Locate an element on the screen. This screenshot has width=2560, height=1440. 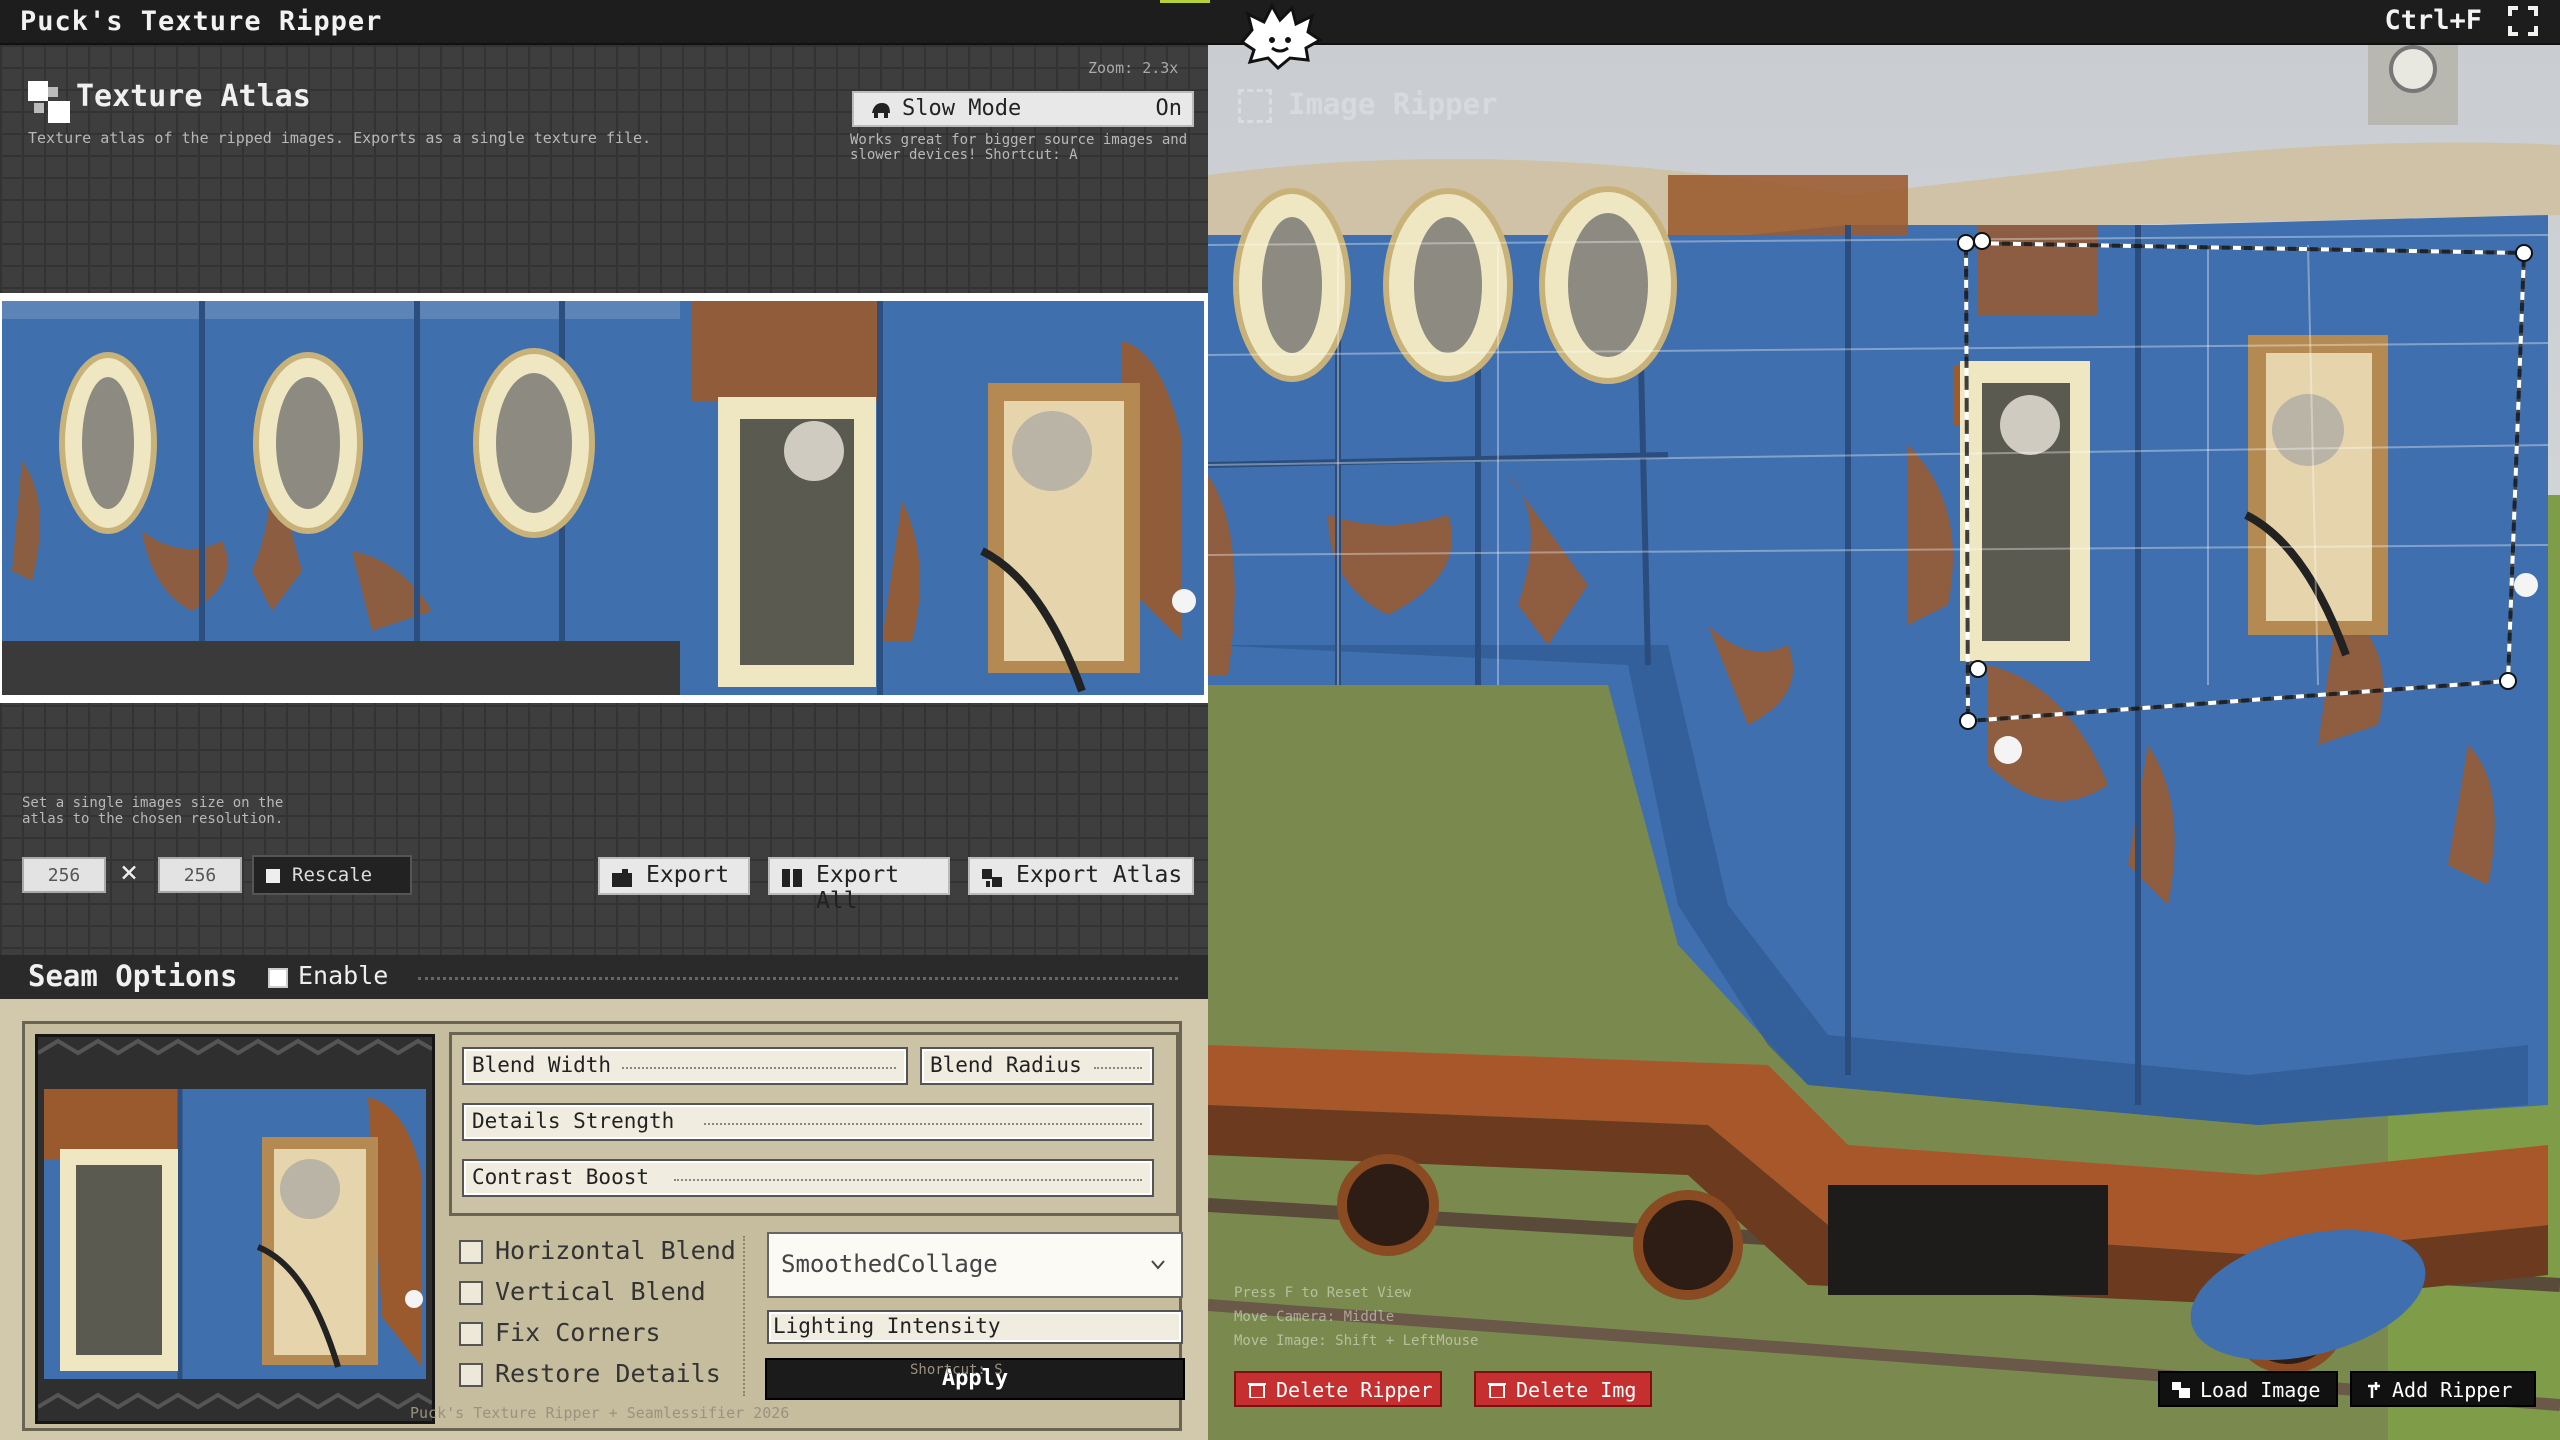
load-image-button: Load Image is located at coordinates (2248, 1389).